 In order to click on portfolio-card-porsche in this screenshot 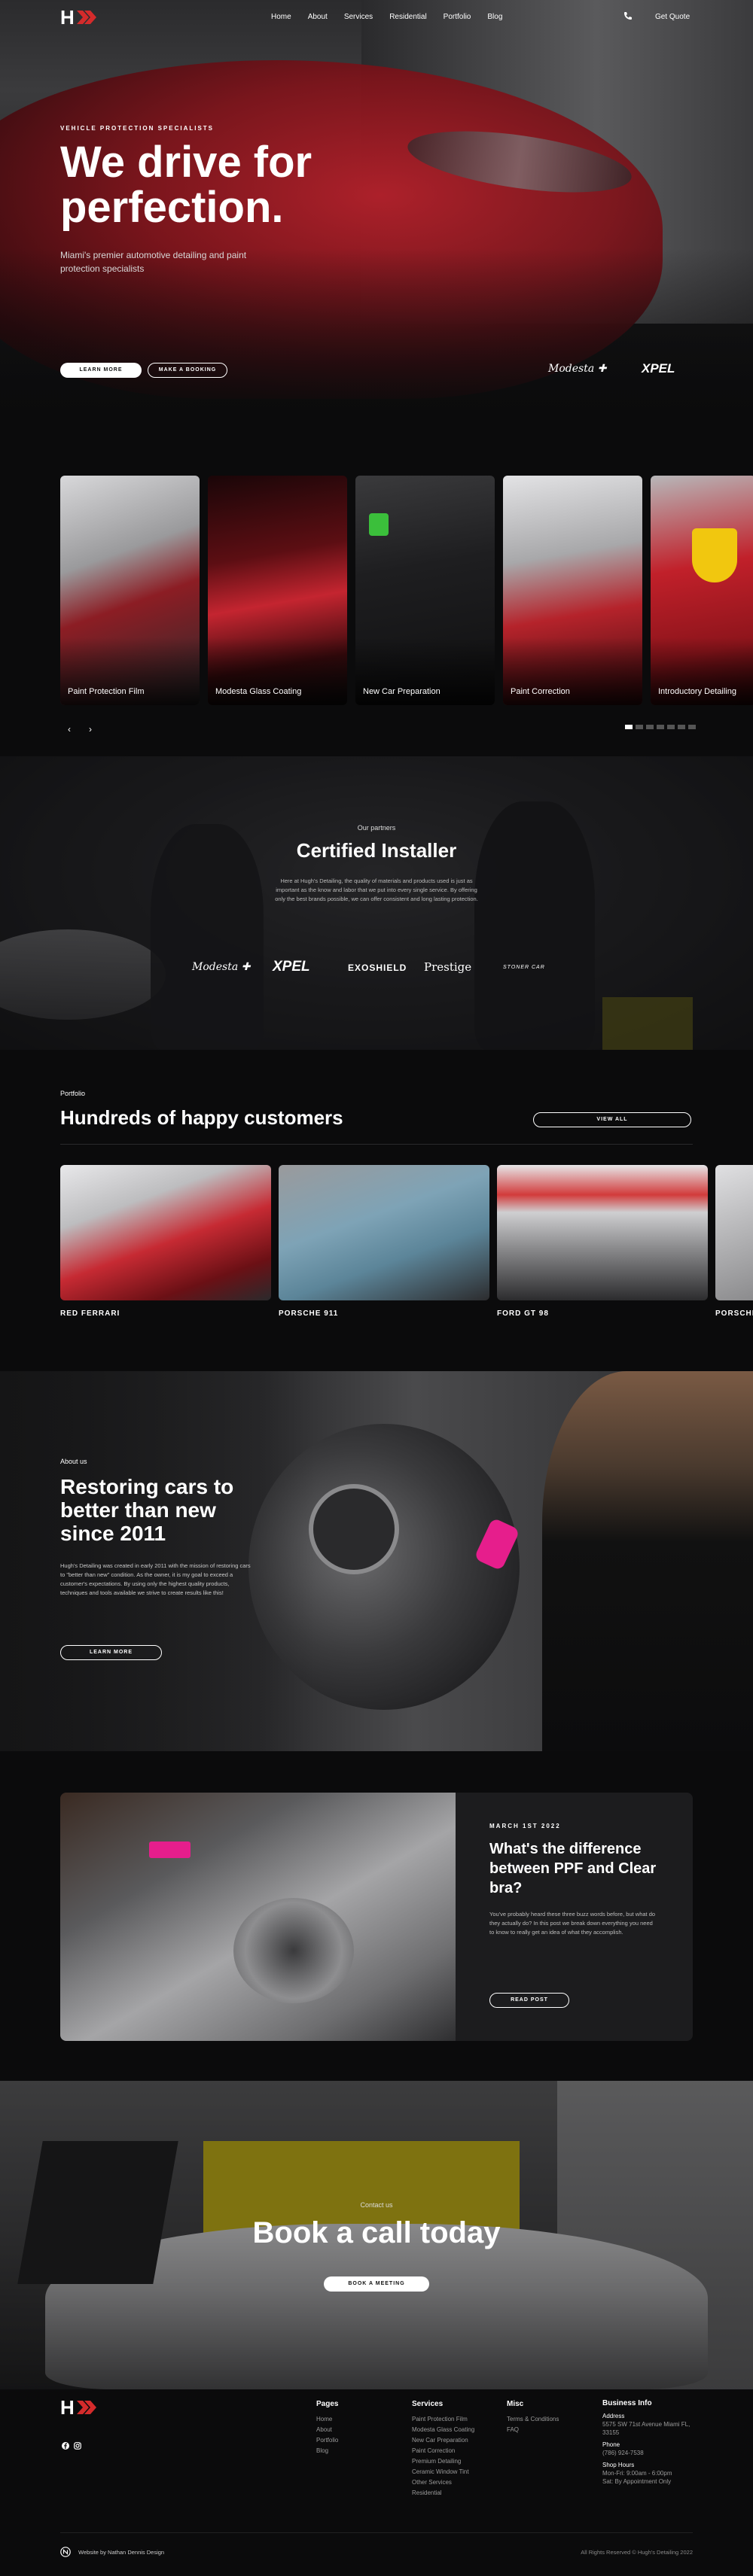, I will do `click(734, 1232)`.